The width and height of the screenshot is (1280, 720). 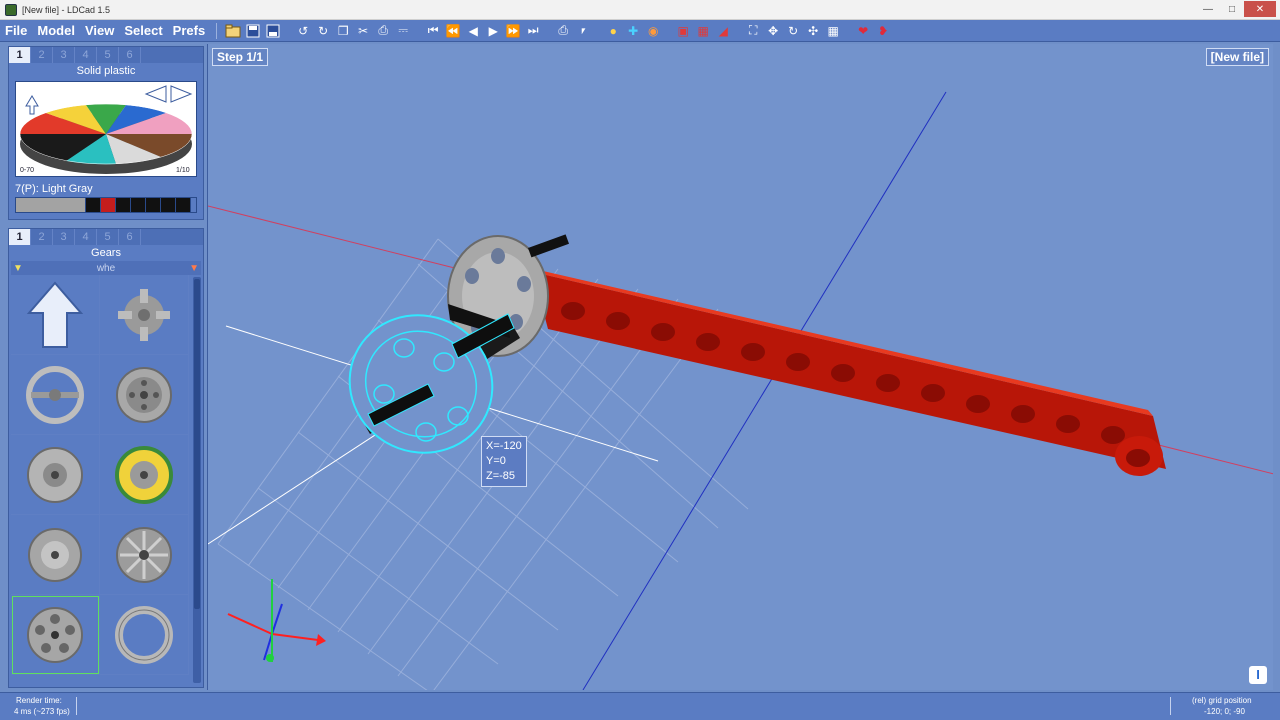 I want to click on part-up-arrow, so click(x=55, y=315).